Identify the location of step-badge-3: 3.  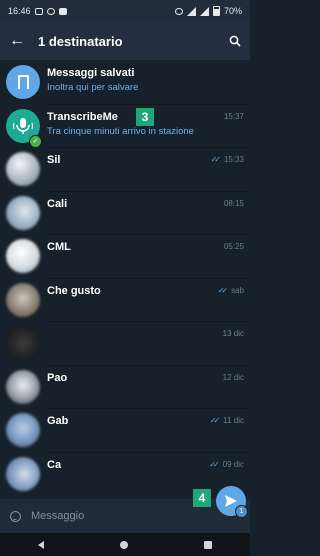
(145, 116).